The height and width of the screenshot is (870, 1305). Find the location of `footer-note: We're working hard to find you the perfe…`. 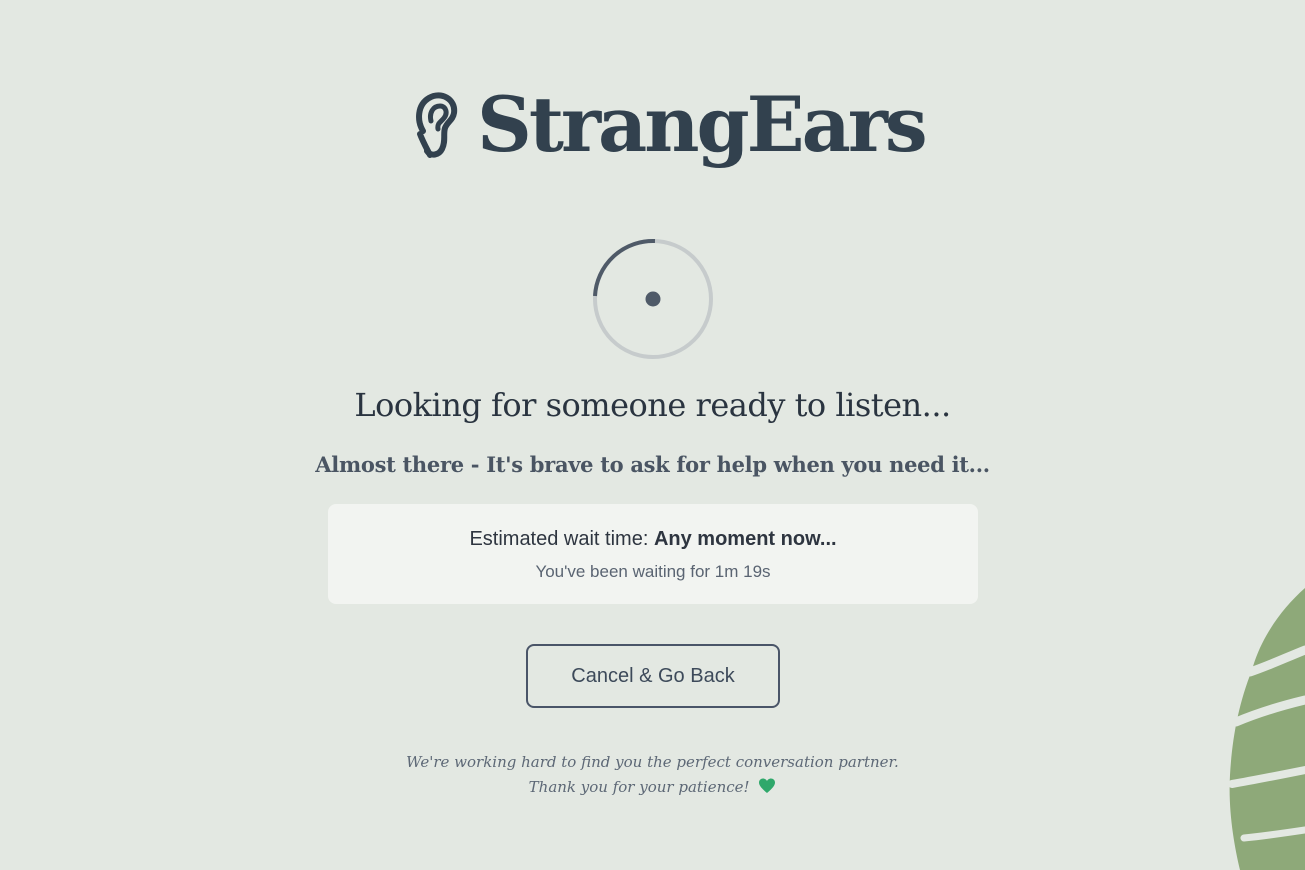

footer-note: We're working hard to find you the perfe… is located at coordinates (652, 775).